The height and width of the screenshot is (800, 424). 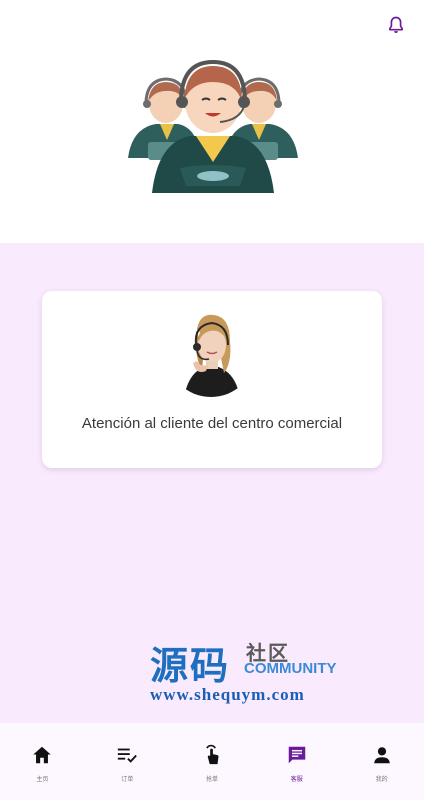 I want to click on home-icon, so click(x=42, y=755).